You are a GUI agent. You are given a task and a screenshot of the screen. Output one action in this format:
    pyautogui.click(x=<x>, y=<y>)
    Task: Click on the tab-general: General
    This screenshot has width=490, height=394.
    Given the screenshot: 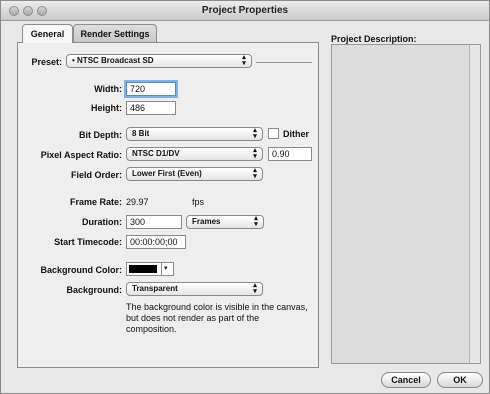 What is the action you would take?
    pyautogui.click(x=47, y=33)
    